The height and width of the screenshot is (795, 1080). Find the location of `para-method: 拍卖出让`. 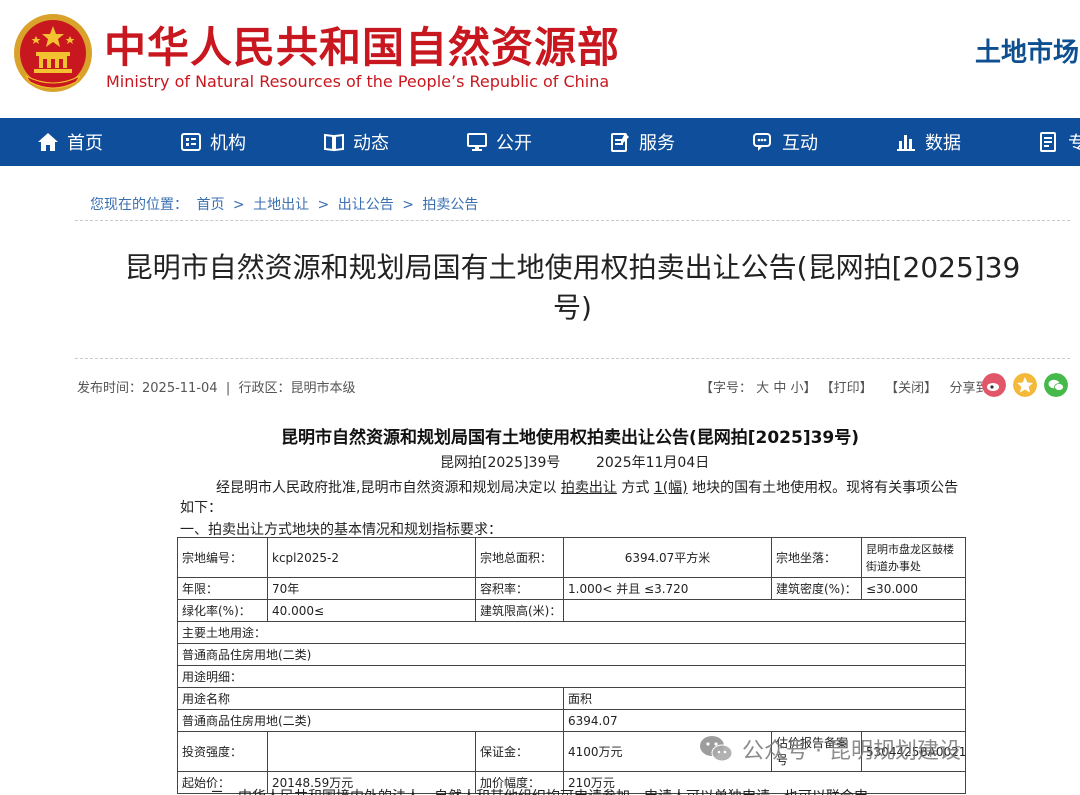

para-method: 拍卖出让 is located at coordinates (588, 488).